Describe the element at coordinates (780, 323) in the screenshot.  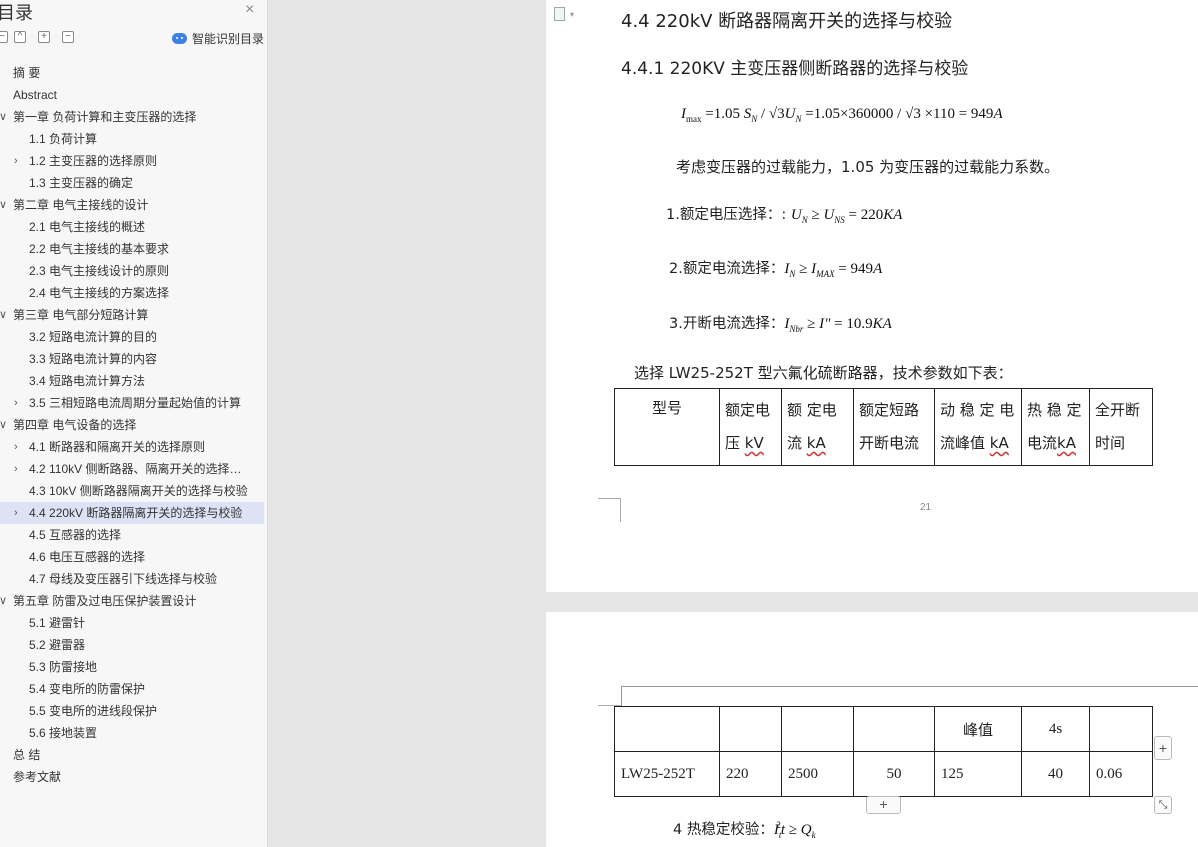
I see `breaking-current-line: 3.开断电流选择：INbr ≥ I" = 10.9KA` at that location.